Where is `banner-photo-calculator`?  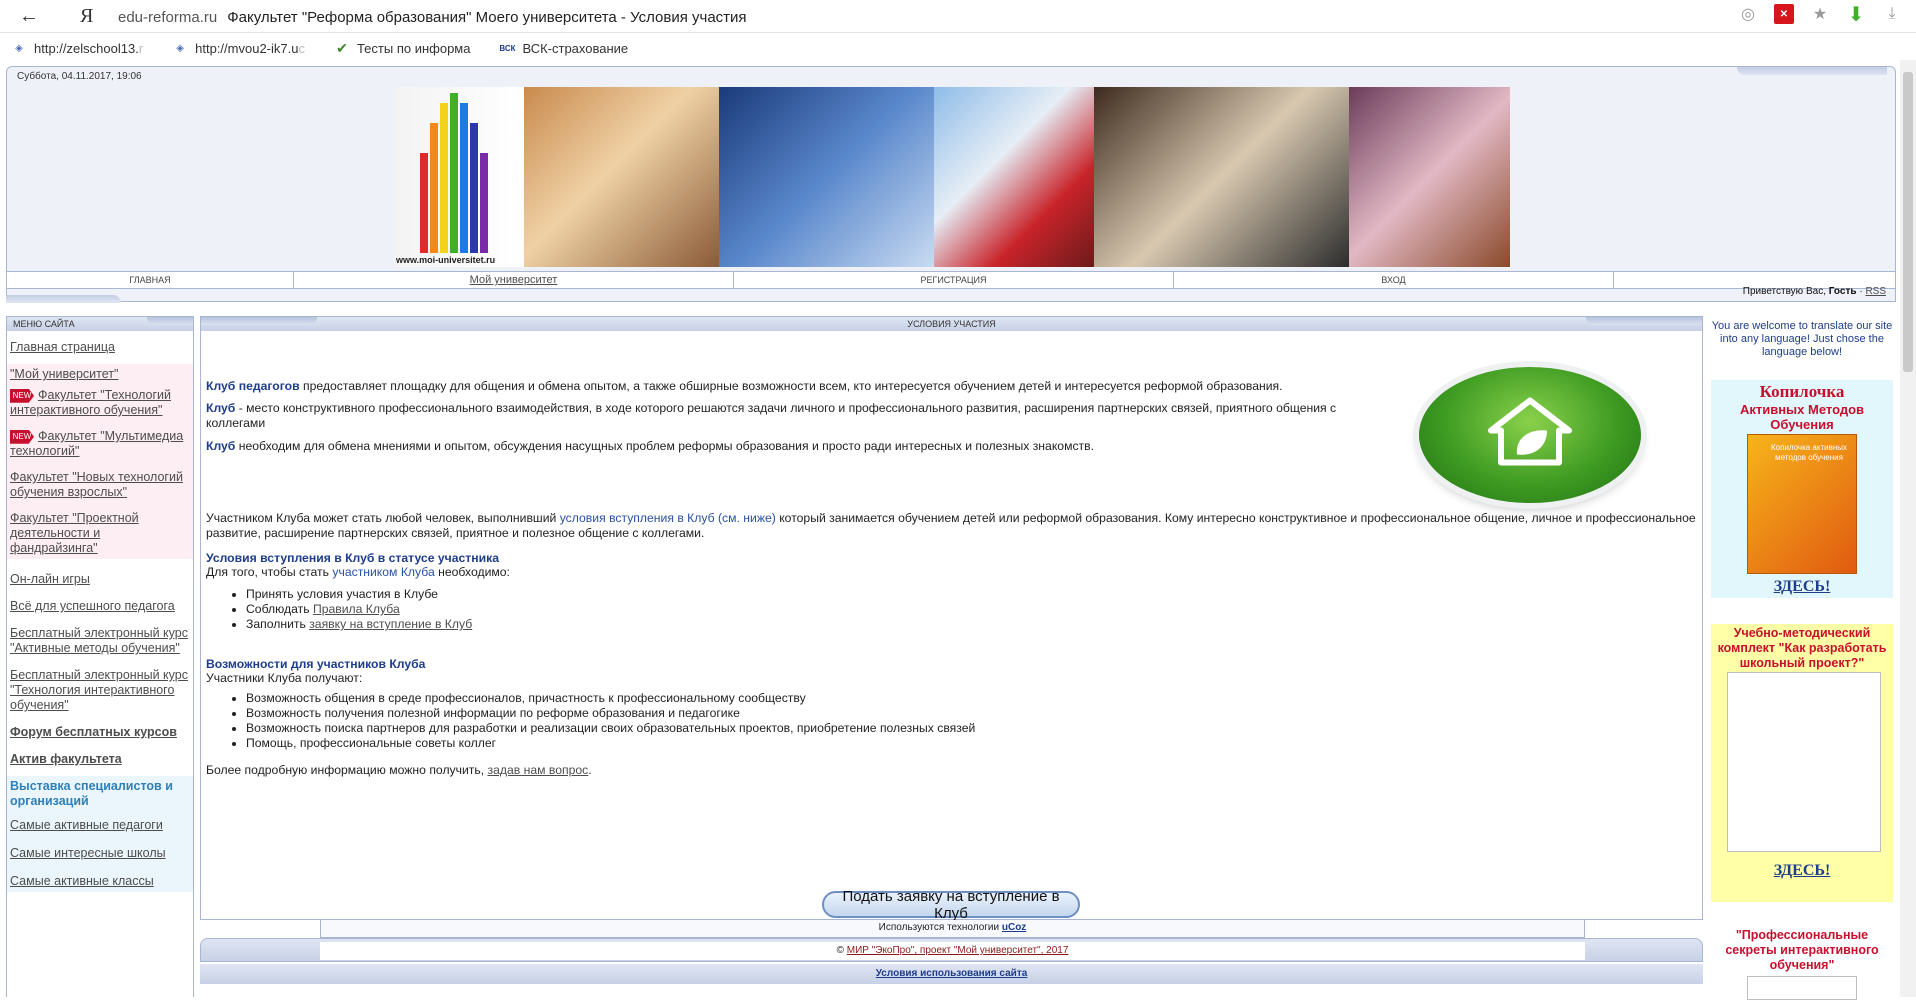
banner-photo-calculator is located at coordinates (1221, 177).